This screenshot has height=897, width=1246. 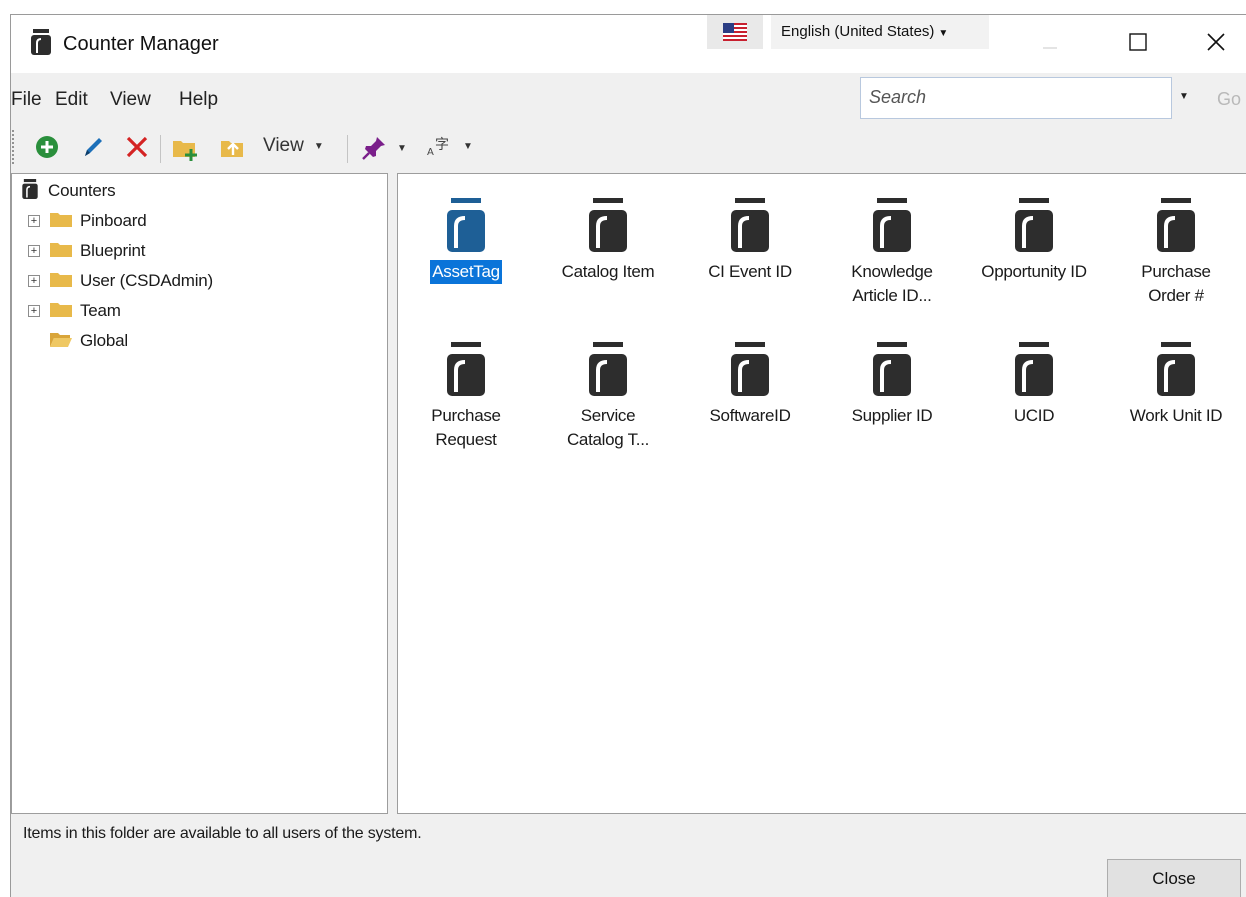 I want to click on counter-label-line1: Opportunity ID, so click(x=1034, y=271).